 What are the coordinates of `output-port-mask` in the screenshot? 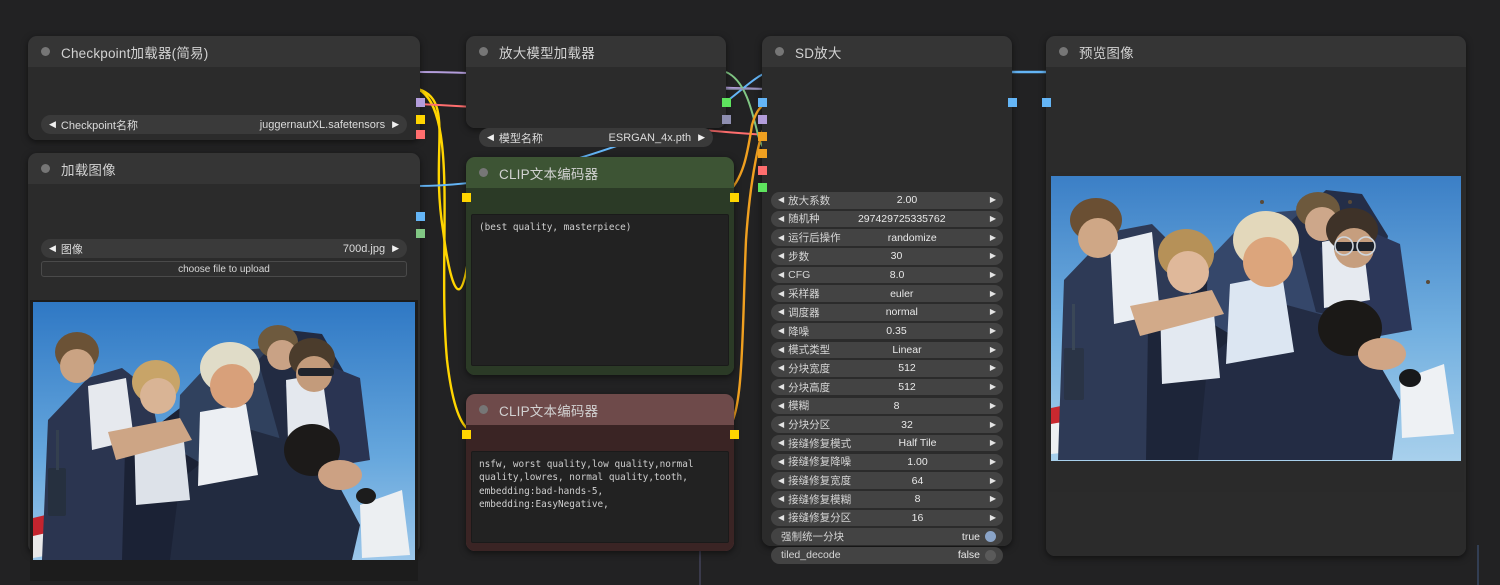 It's located at (420, 233).